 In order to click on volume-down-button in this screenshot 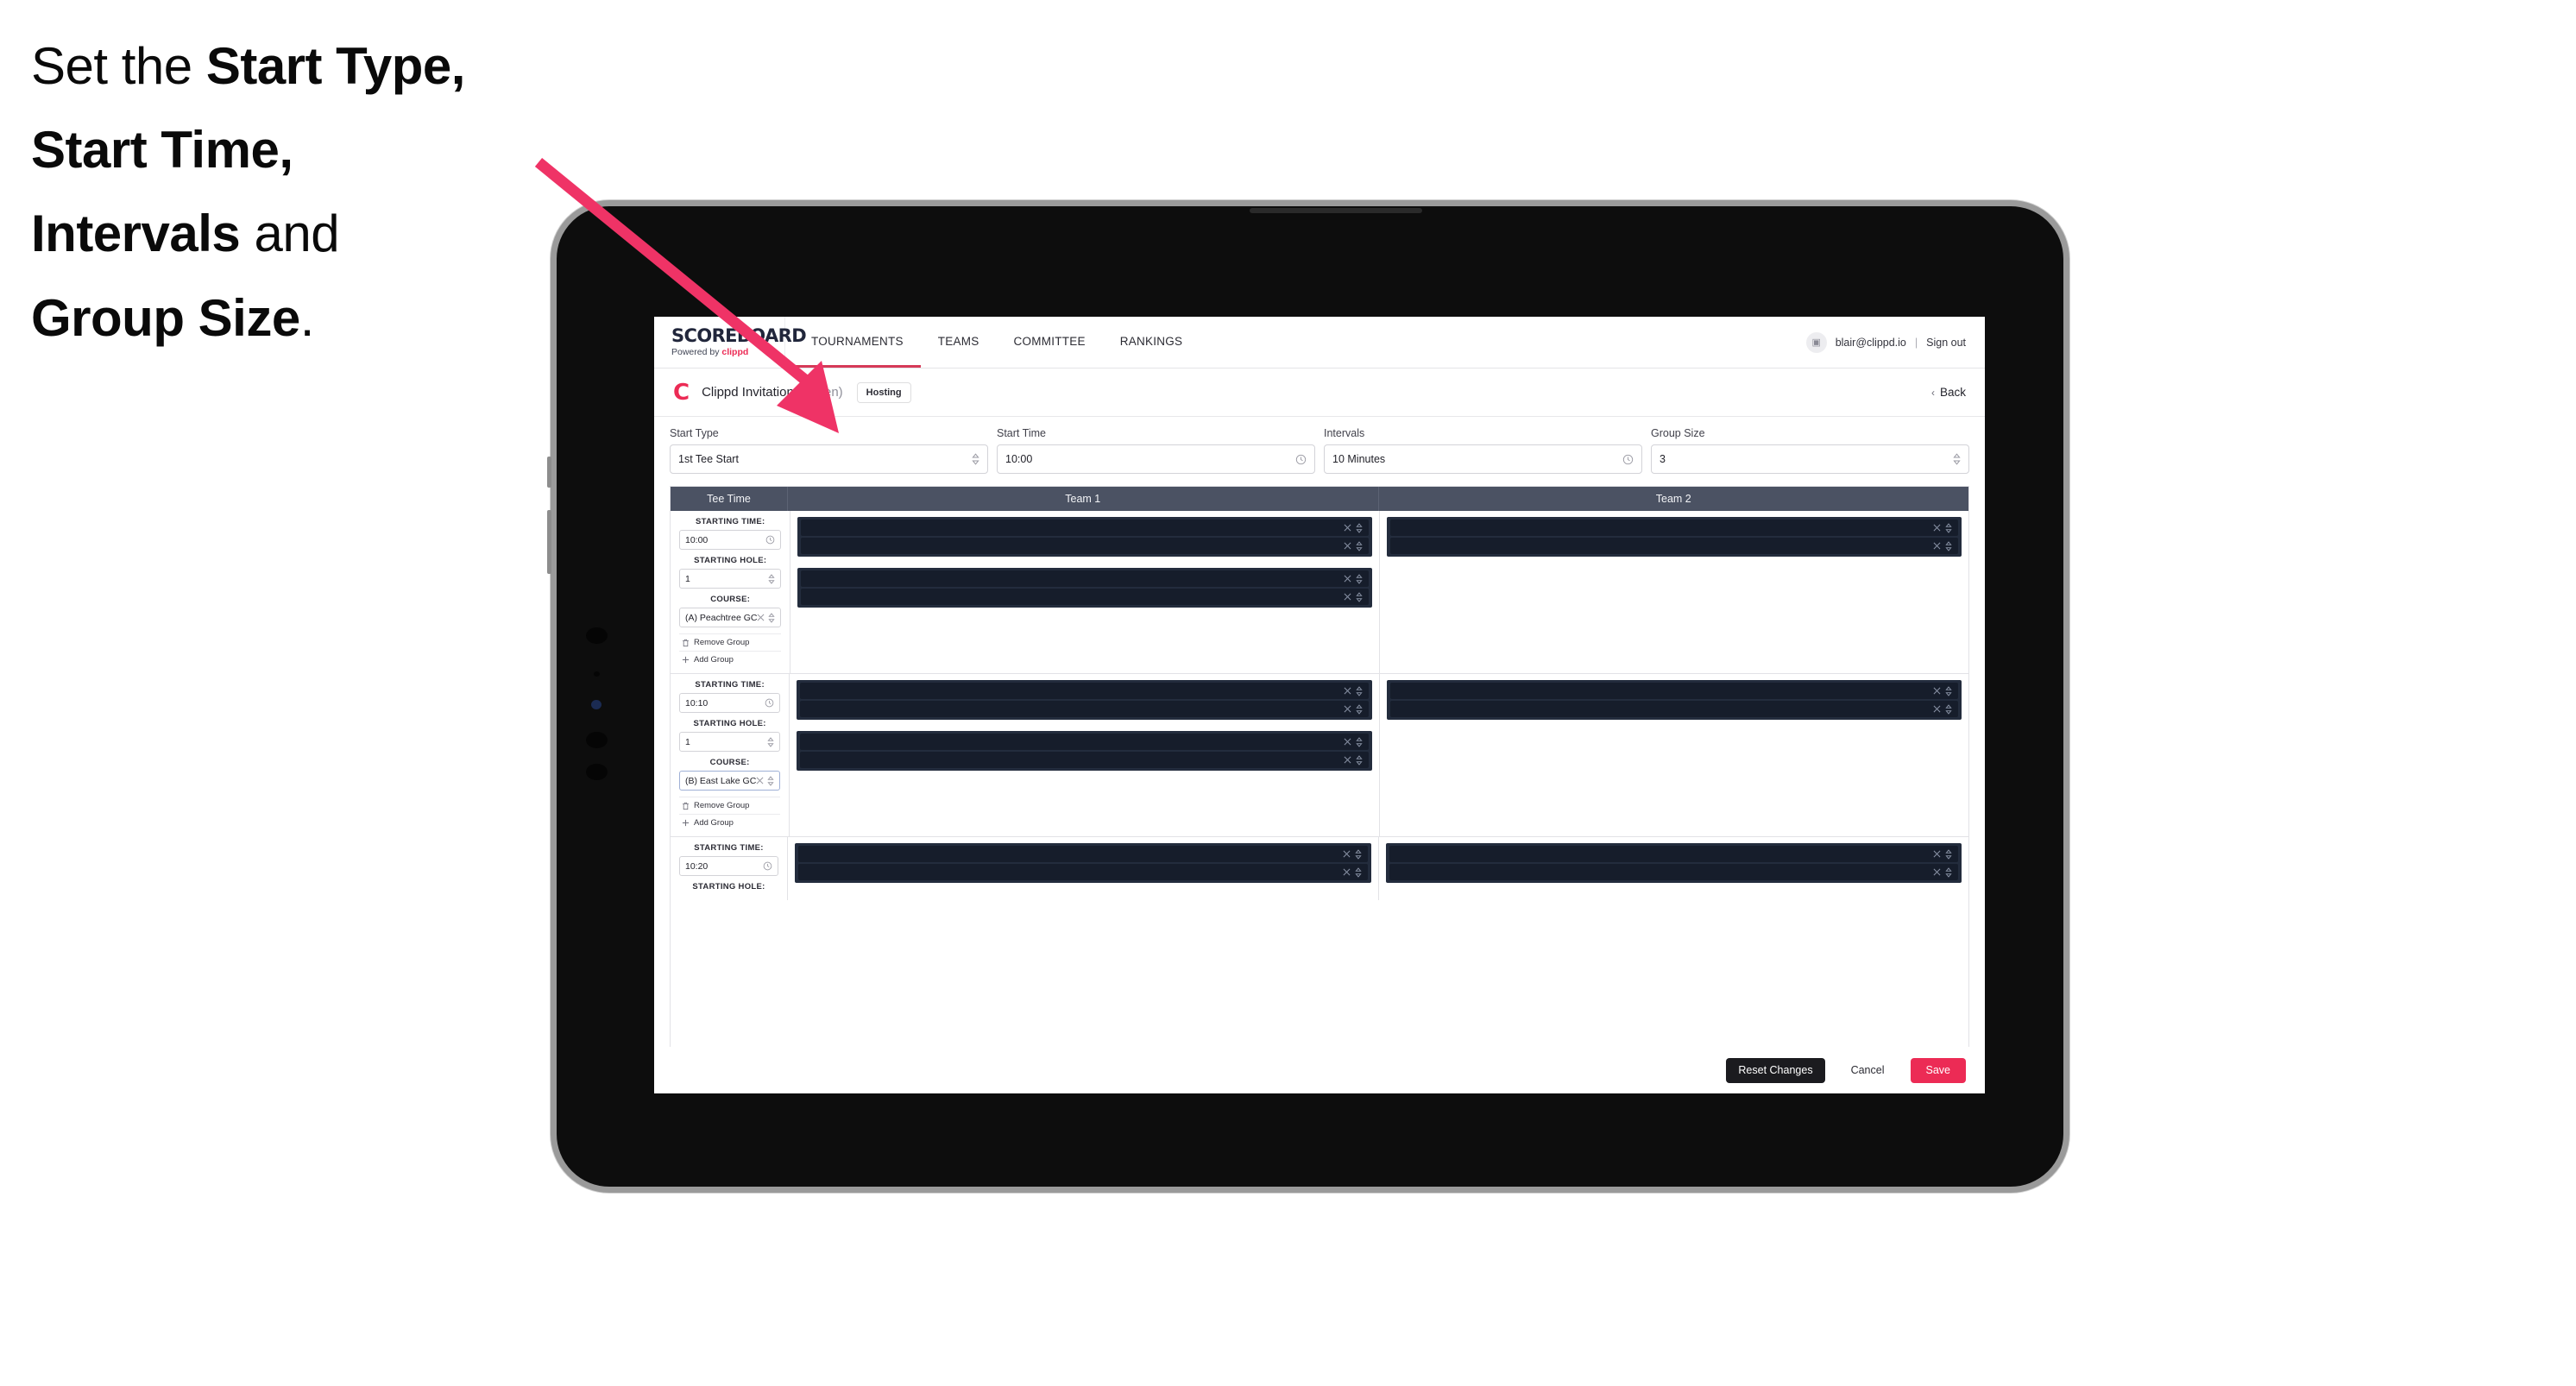, I will do `click(549, 542)`.